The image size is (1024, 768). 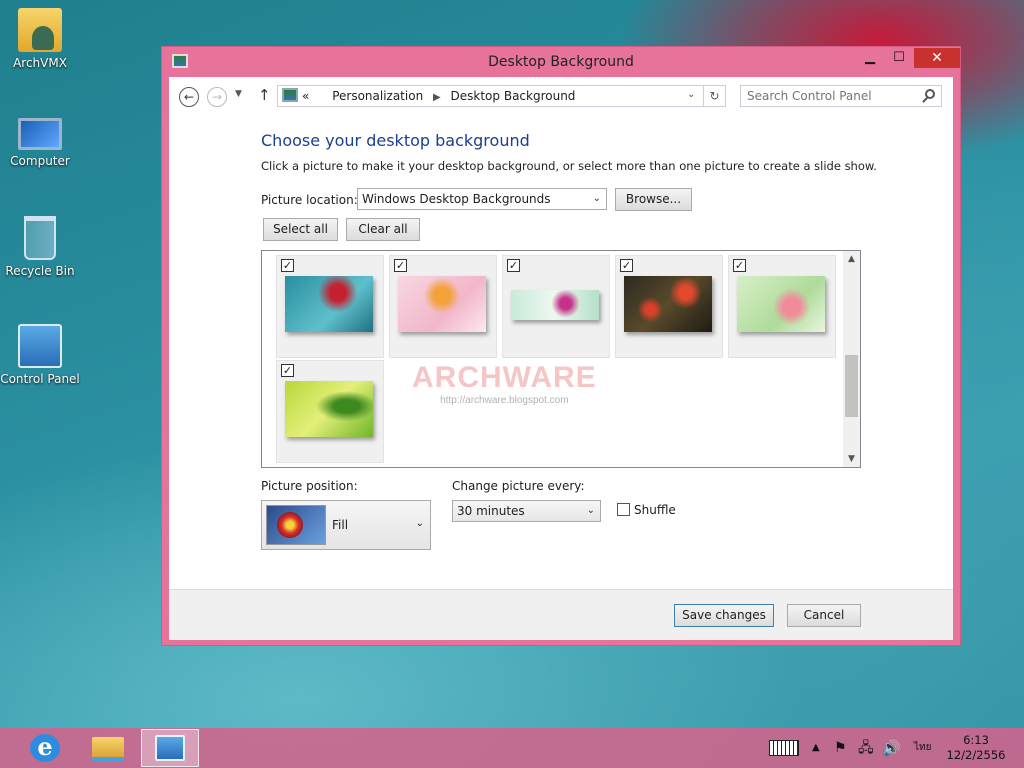 What do you see at coordinates (513, 96) in the screenshot?
I see `breadcrumb-desktop-background: Desktop Background` at bounding box center [513, 96].